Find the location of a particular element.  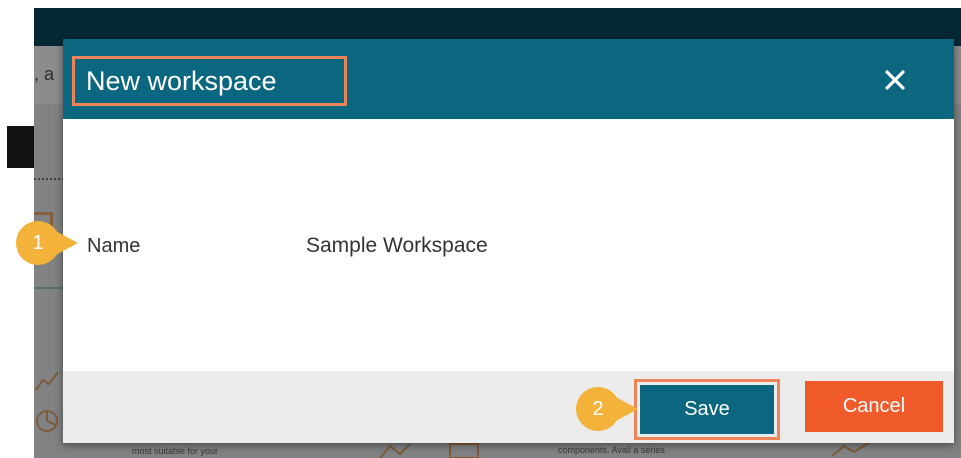

cancel-button: Cancel is located at coordinates (874, 406).